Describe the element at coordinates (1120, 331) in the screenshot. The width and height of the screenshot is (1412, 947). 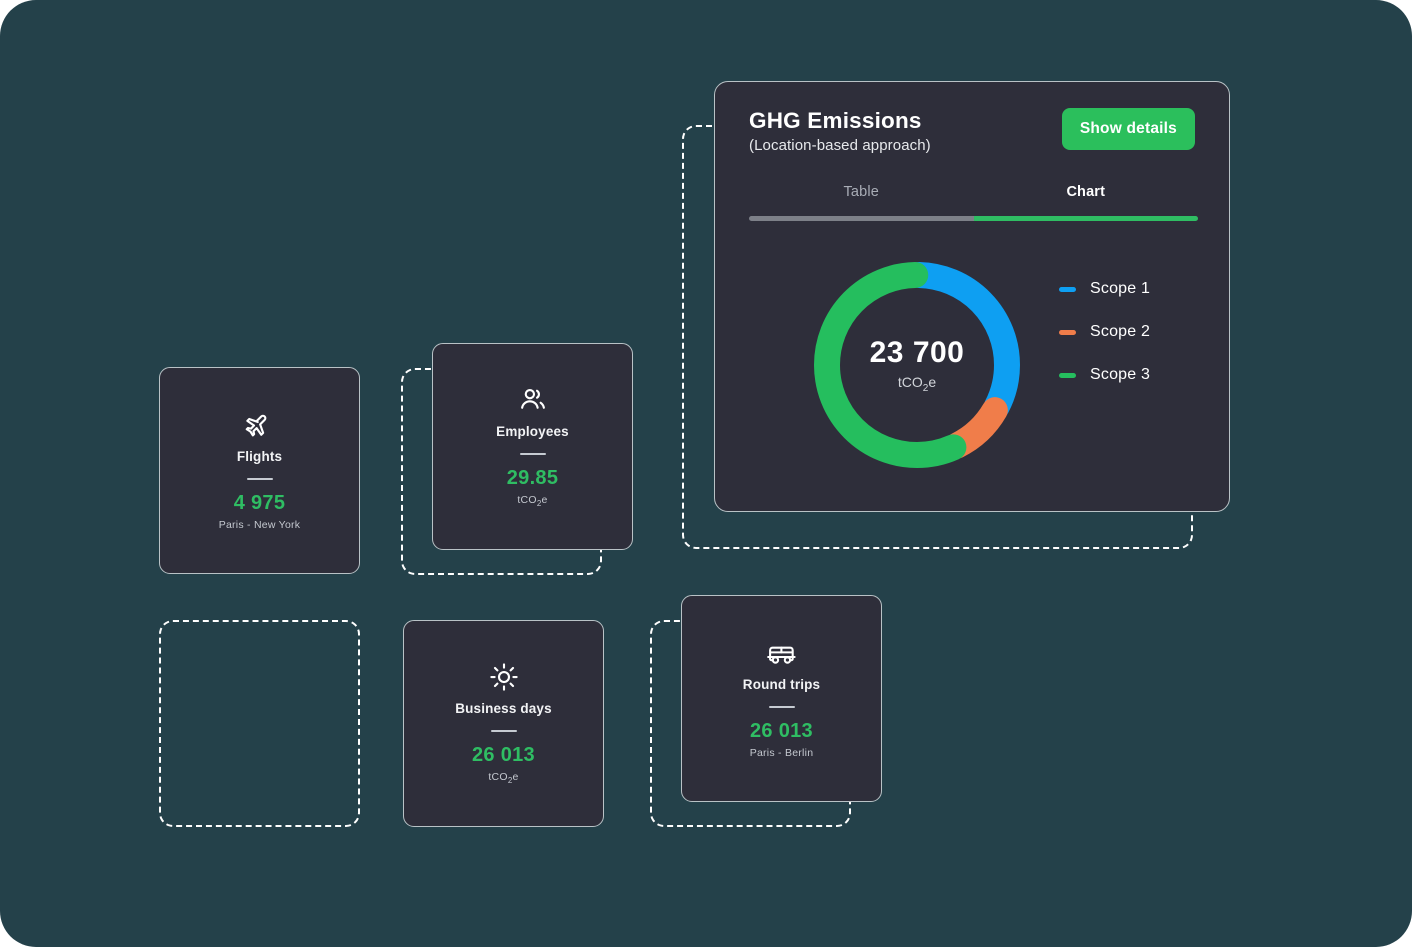
I see `legend-label-scope-2: Scope 2` at that location.